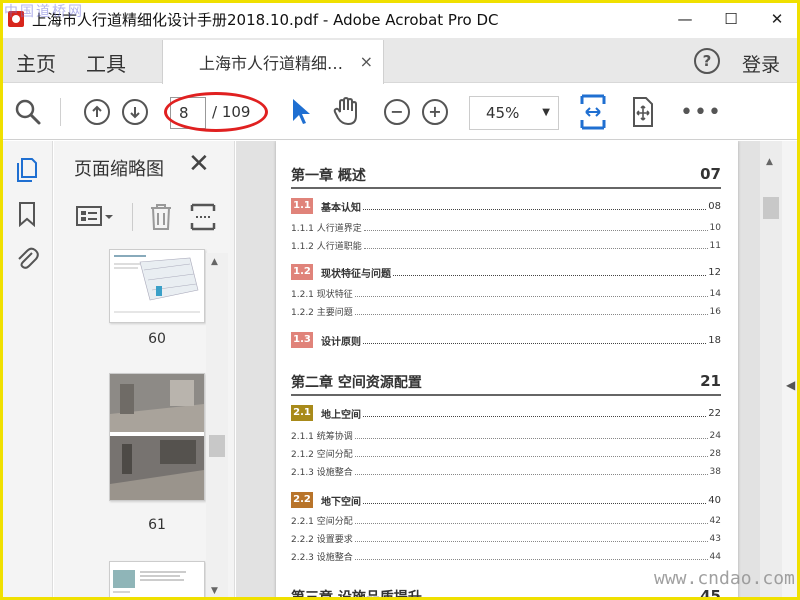 This screenshot has height=600, width=800. What do you see at coordinates (27, 170) in the screenshot?
I see `page-thumbnails-icon` at bounding box center [27, 170].